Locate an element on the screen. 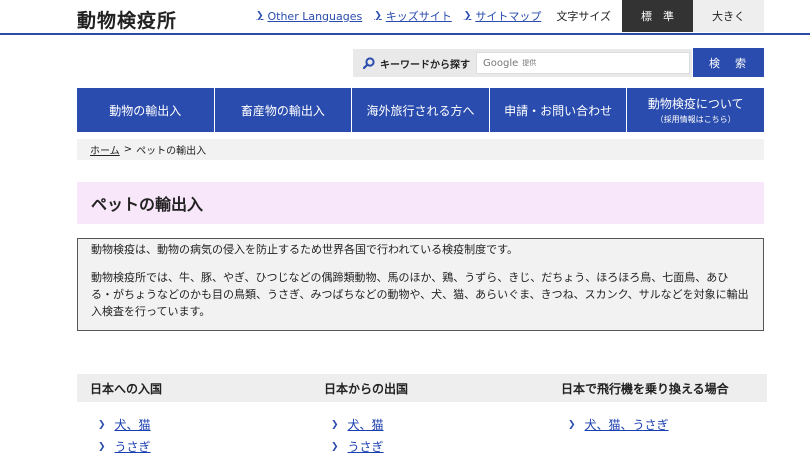 Image resolution: width=810 pixels, height=455 pixels. nav-item-label: 動物の輸出入 is located at coordinates (145, 110).